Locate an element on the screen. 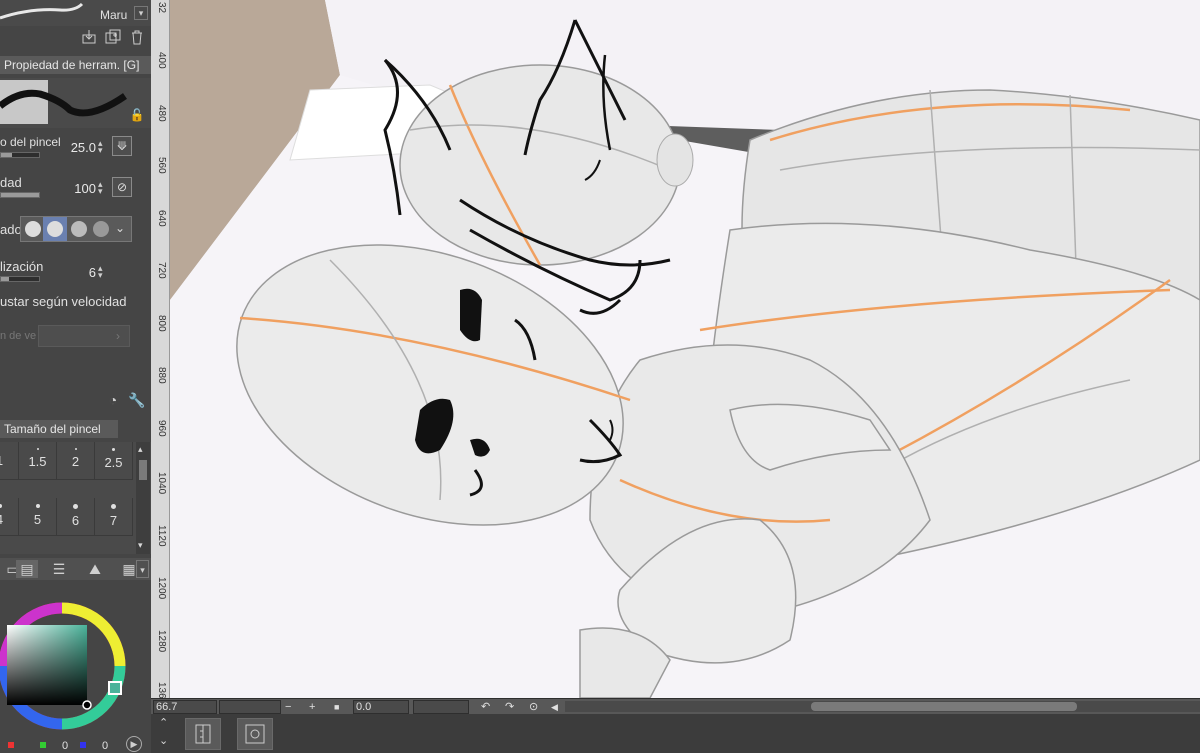 This screenshot has height=753, width=1200. blue-value: 0 is located at coordinates (105, 746).